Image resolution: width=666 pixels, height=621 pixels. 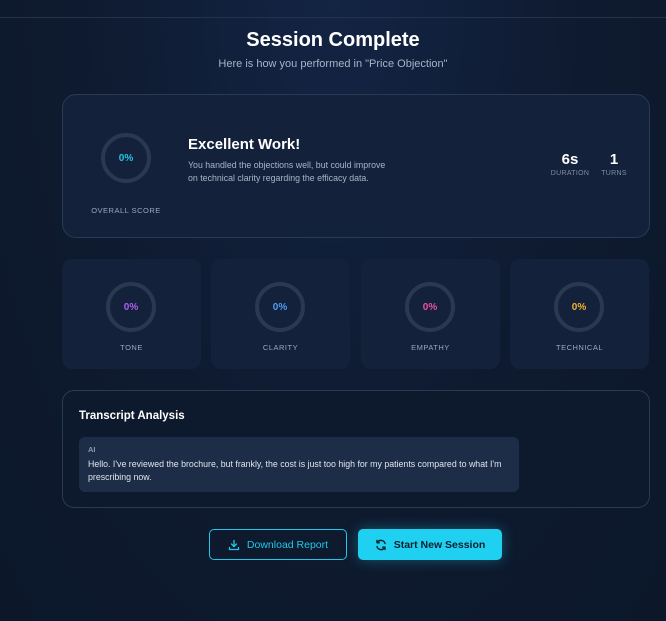 I want to click on duration-stat: 6s DURATION, so click(x=570, y=164).